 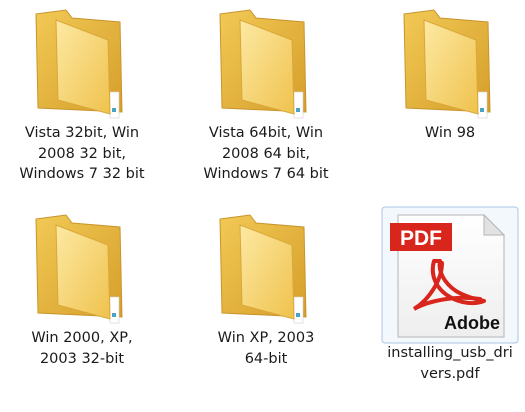 What do you see at coordinates (472, 323) in the screenshot?
I see `adobe-wordmark: Adobe` at bounding box center [472, 323].